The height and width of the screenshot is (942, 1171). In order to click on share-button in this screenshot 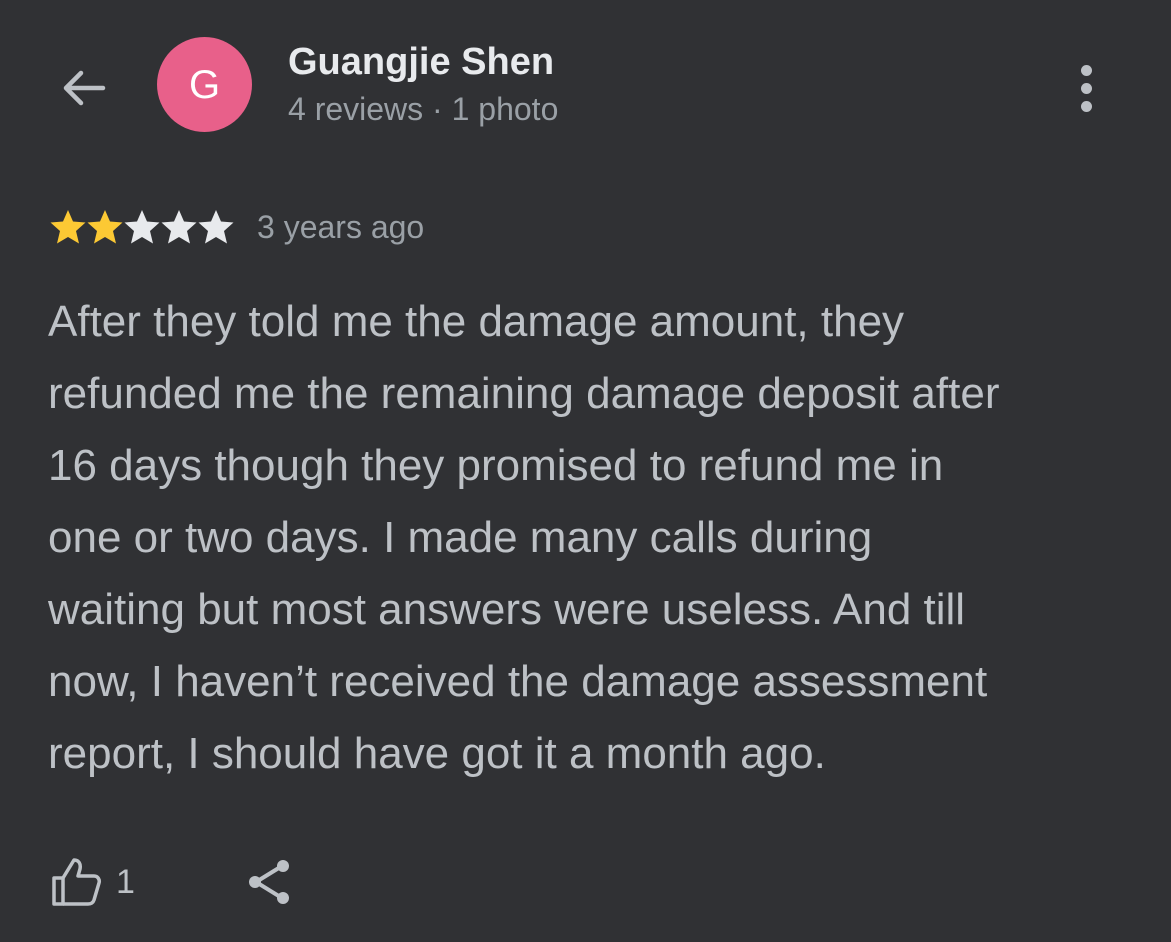, I will do `click(270, 882)`.